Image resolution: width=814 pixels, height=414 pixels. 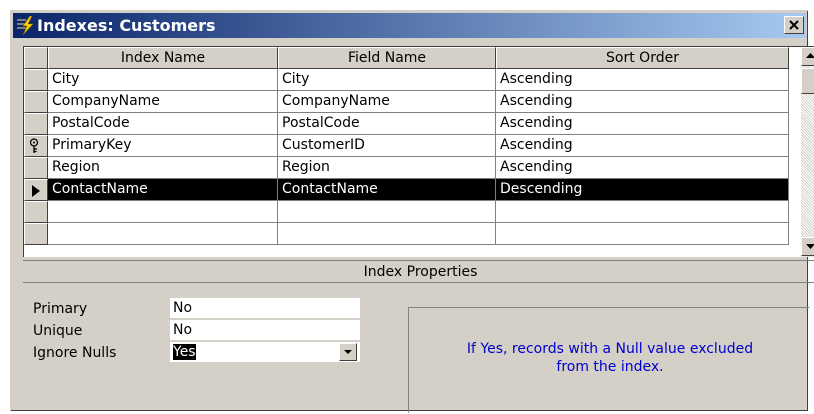 I want to click on primary-label: Primary, so click(x=60, y=309).